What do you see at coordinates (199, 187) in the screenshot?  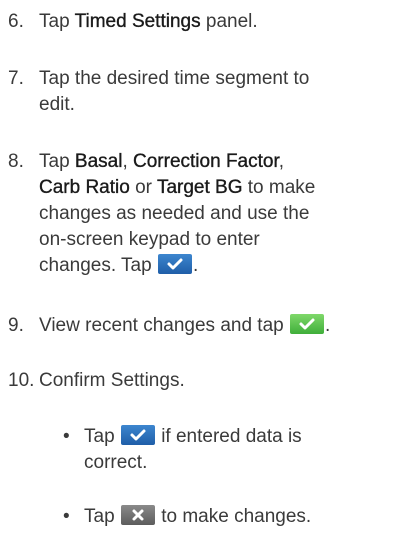 I see `target-bg-term: Target BG` at bounding box center [199, 187].